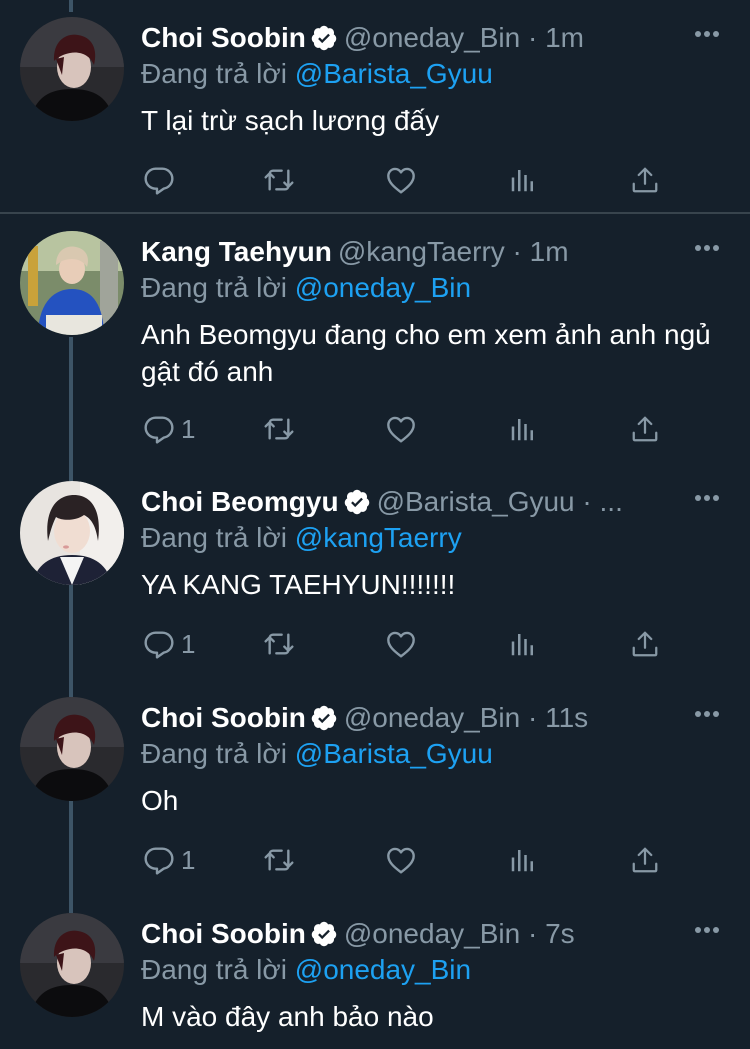  I want to click on avatar-beomgyu, so click(72, 533).